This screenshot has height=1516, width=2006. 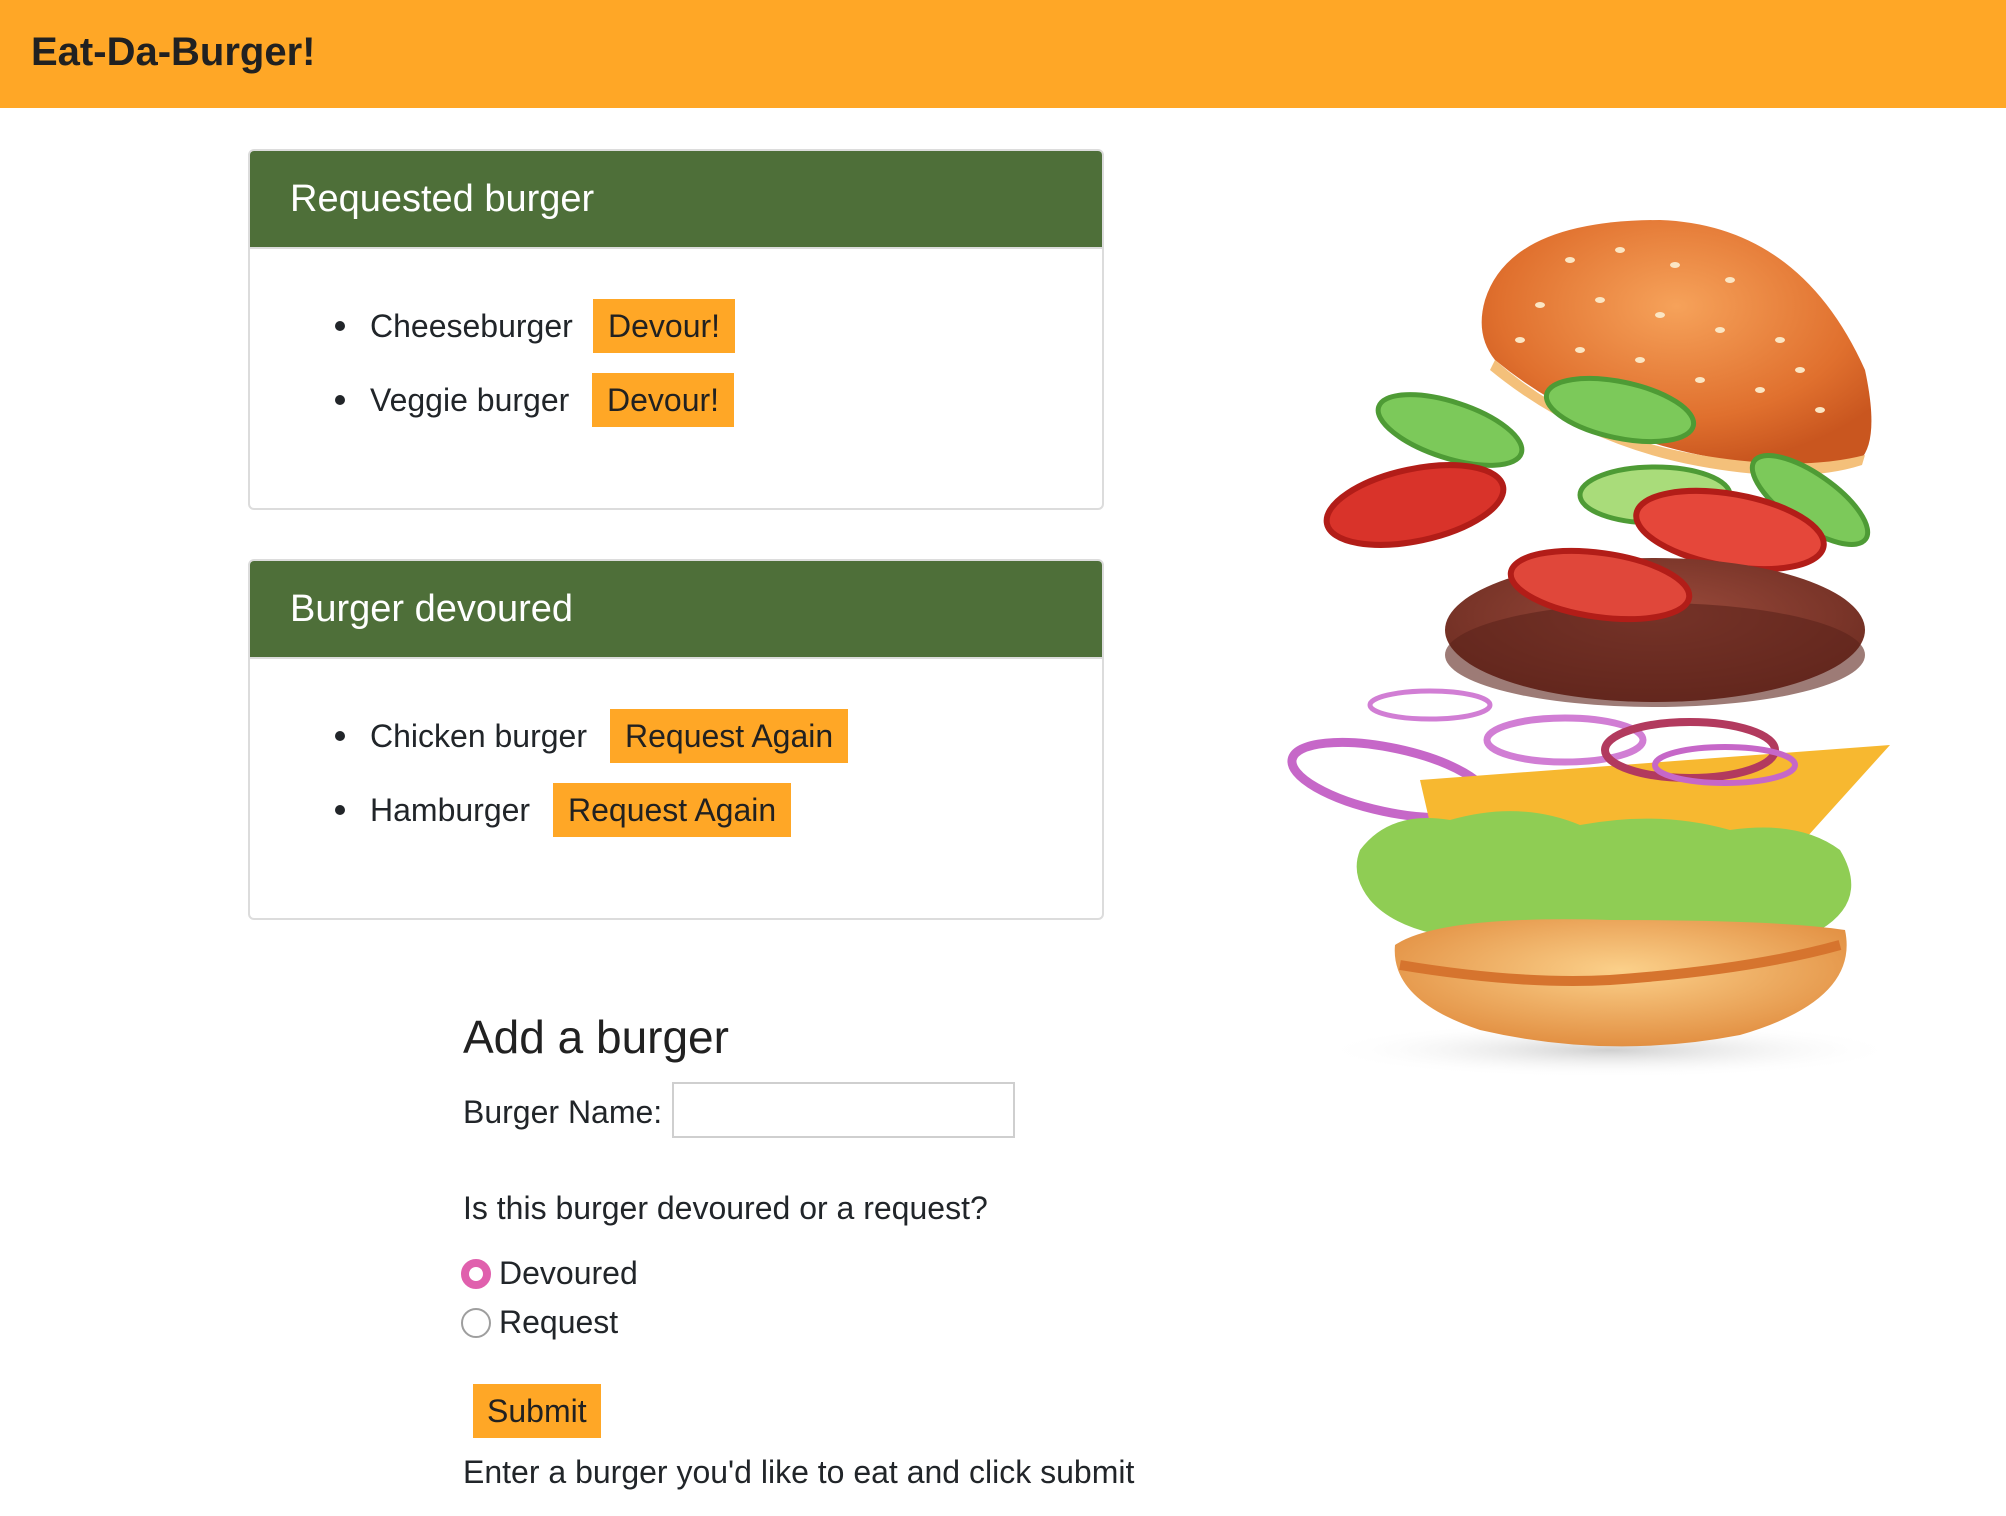 I want to click on burger-name: Cheeseburger, so click(x=471, y=326).